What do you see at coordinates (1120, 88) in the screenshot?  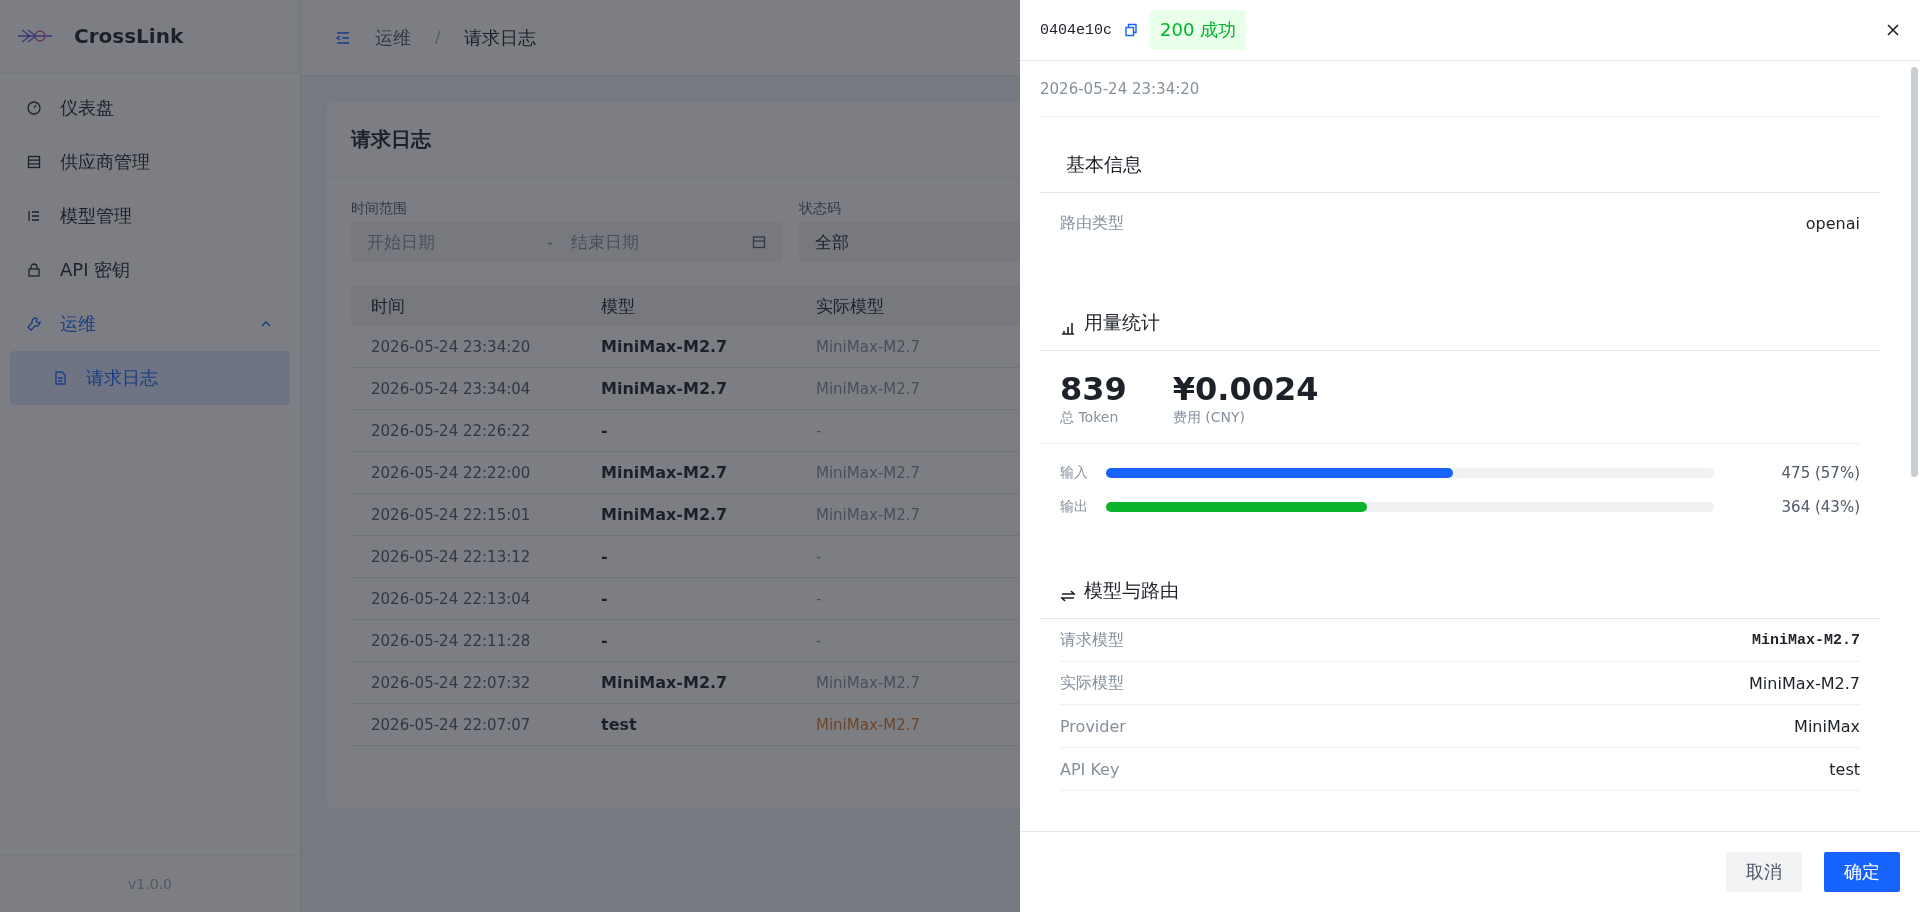 I see `timestamp: 2026-05-24 23:34:20` at bounding box center [1120, 88].